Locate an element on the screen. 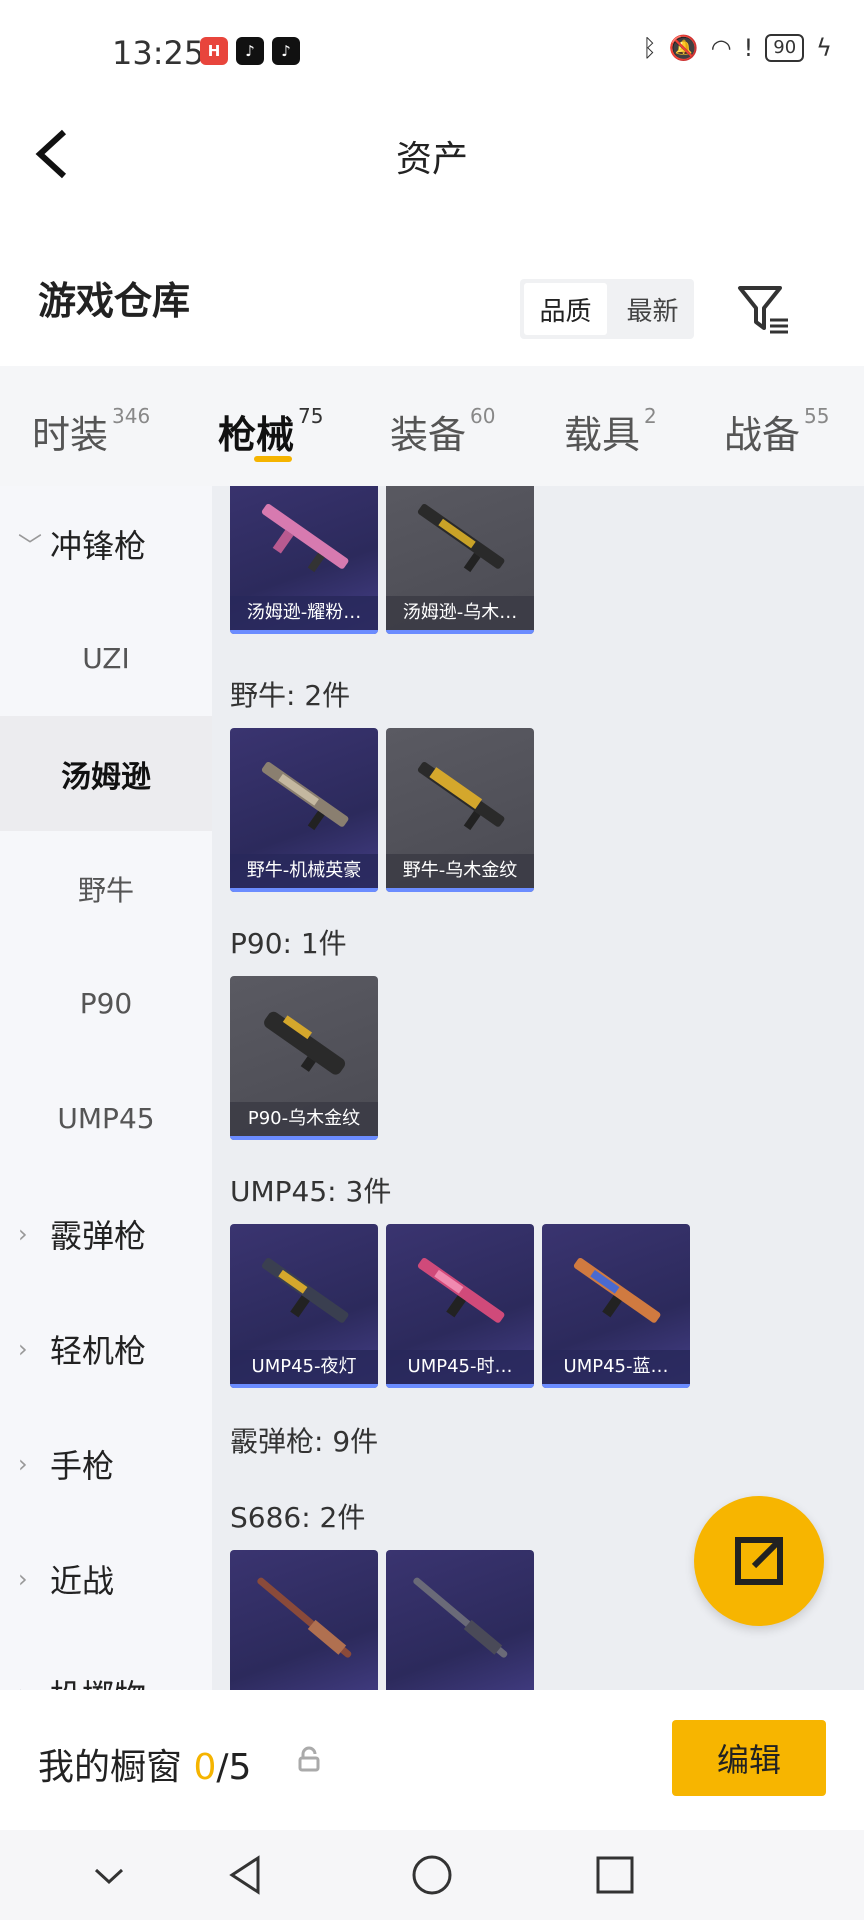  charging-icon: ϟ is located at coordinates (824, 48).